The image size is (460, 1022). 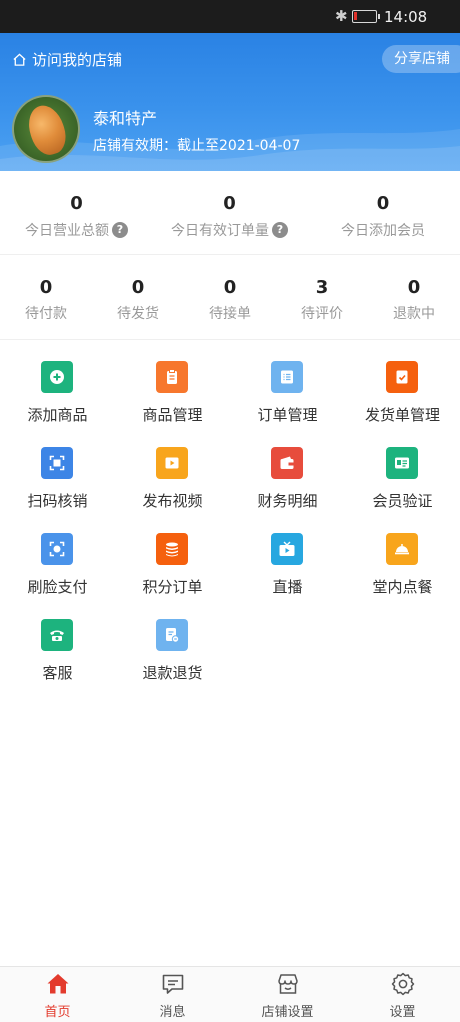 What do you see at coordinates (138, 314) in the screenshot?
I see `stat-label: 待发货` at bounding box center [138, 314].